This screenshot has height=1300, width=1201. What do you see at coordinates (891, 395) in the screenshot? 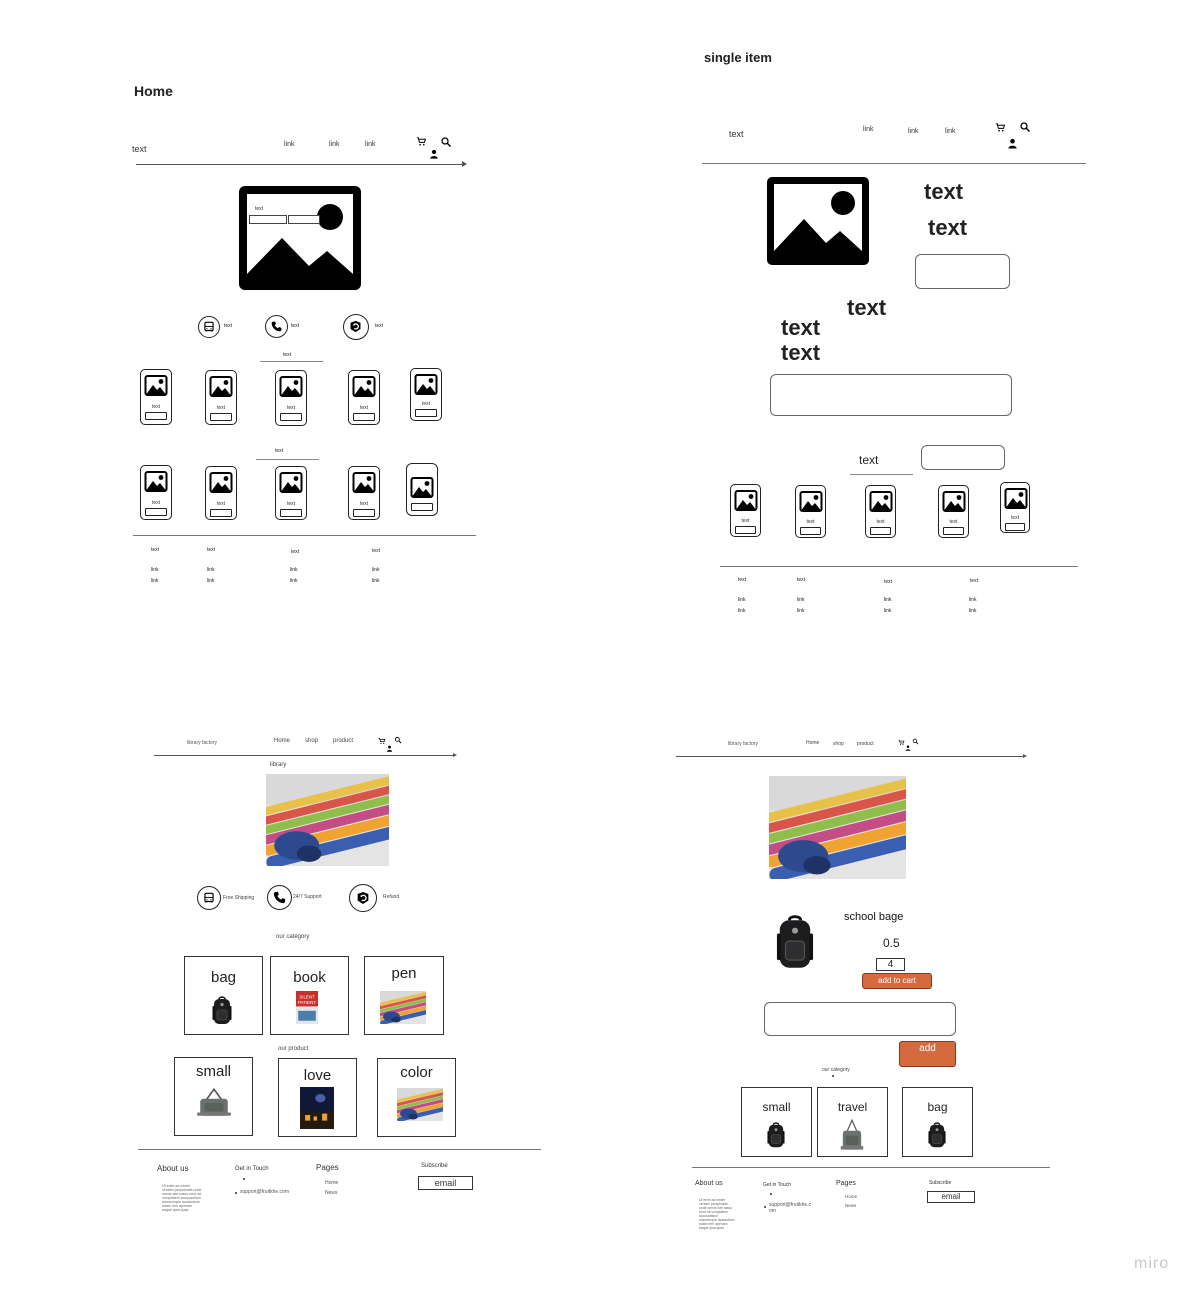
I see `single-review-textarea` at bounding box center [891, 395].